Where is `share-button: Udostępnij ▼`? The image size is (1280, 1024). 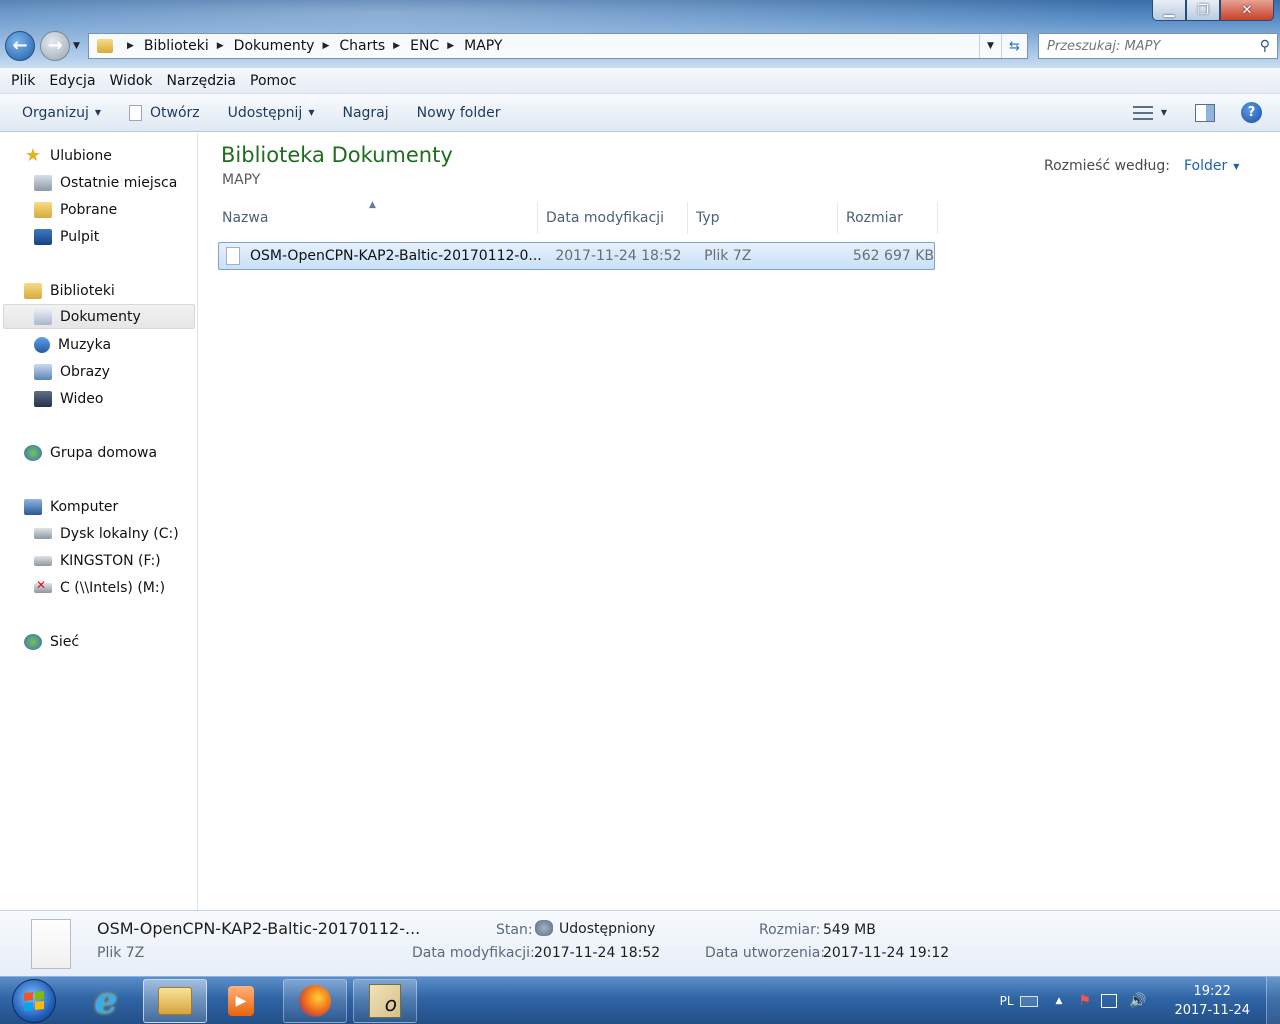
share-button: Udostępnij ▼ is located at coordinates (271, 112).